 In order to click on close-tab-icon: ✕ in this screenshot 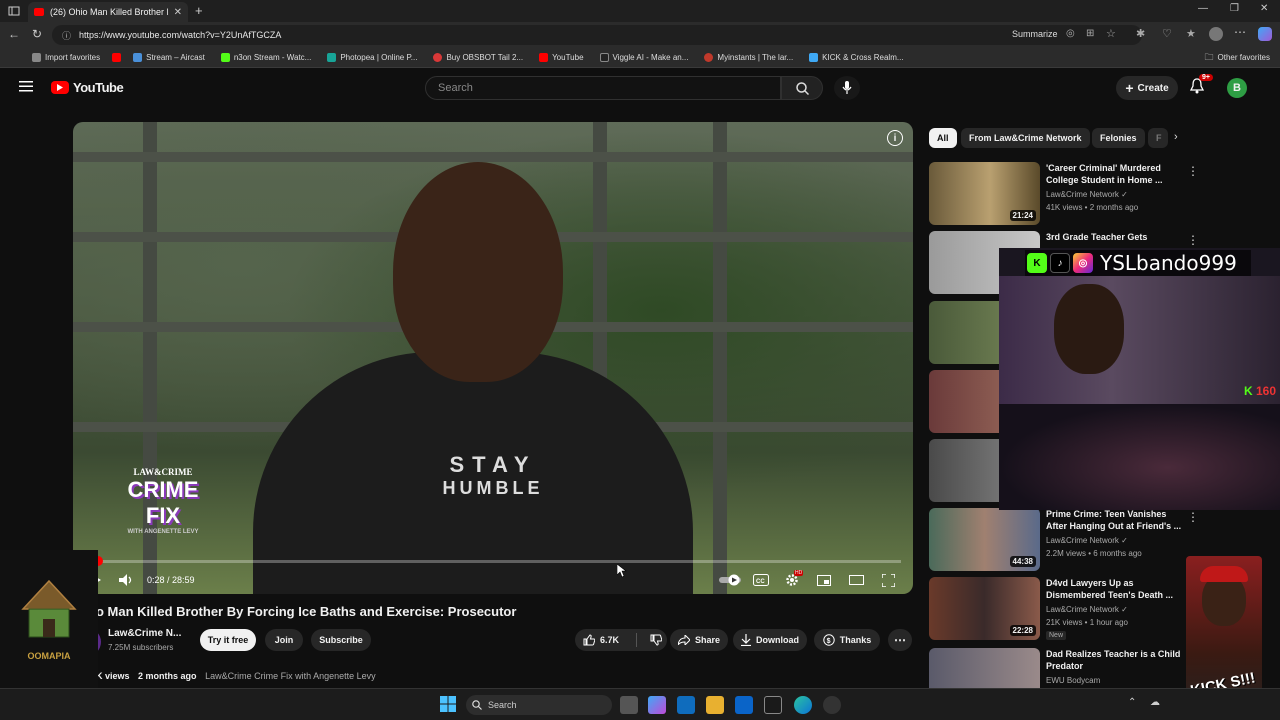, I will do `click(178, 12)`.